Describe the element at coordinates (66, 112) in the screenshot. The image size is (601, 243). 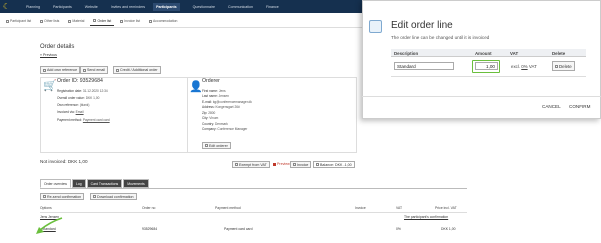
I see `kv-key: Invoiced via:` at that location.